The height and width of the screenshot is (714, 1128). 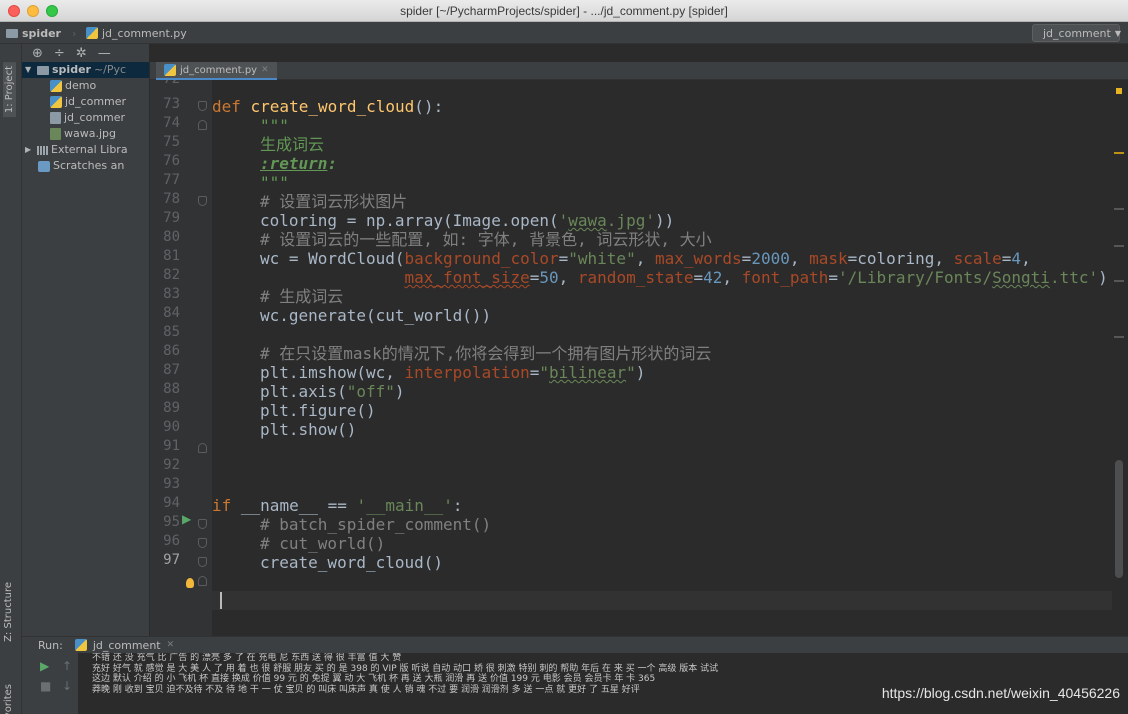 I want to click on chevron-right-icon: ▶, so click(x=28, y=149).